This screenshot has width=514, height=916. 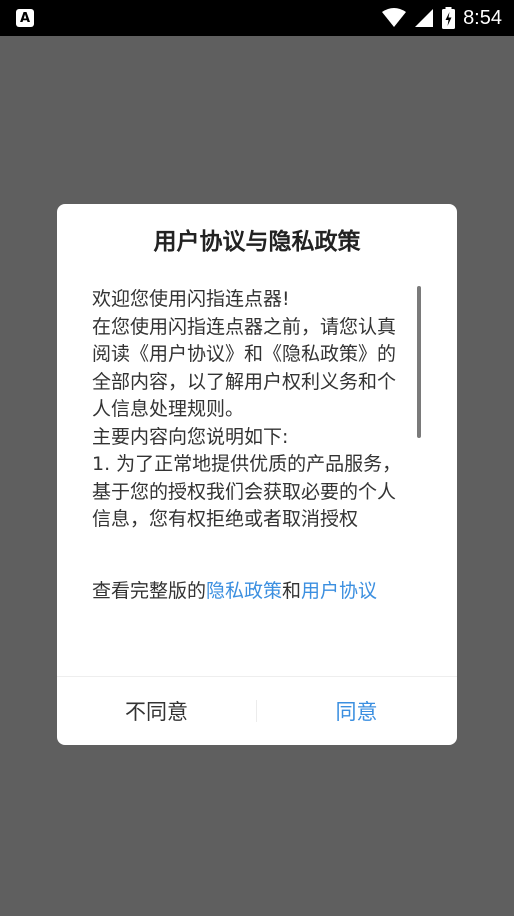 I want to click on user-agreement-link: 用户协议, so click(x=339, y=591).